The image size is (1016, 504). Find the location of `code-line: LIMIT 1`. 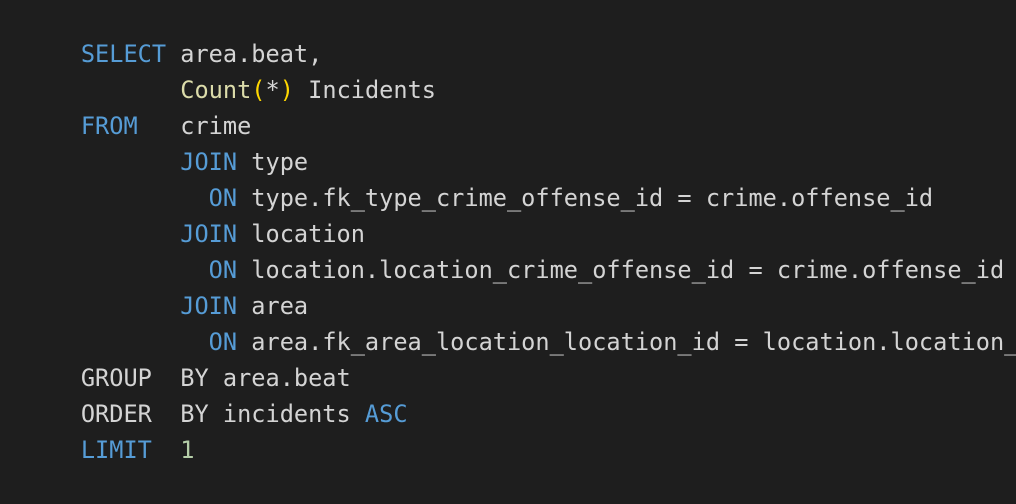

code-line: LIMIT 1 is located at coordinates (109, 430).